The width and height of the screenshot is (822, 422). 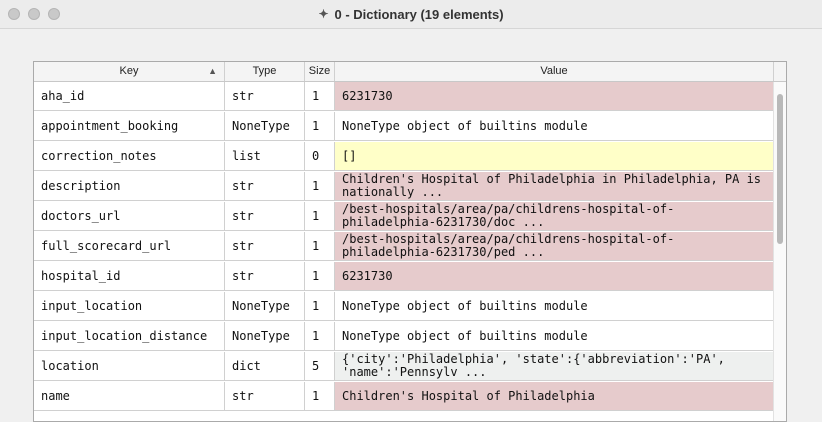 I want to click on row-key-cell: aha_id, so click(x=129, y=96).